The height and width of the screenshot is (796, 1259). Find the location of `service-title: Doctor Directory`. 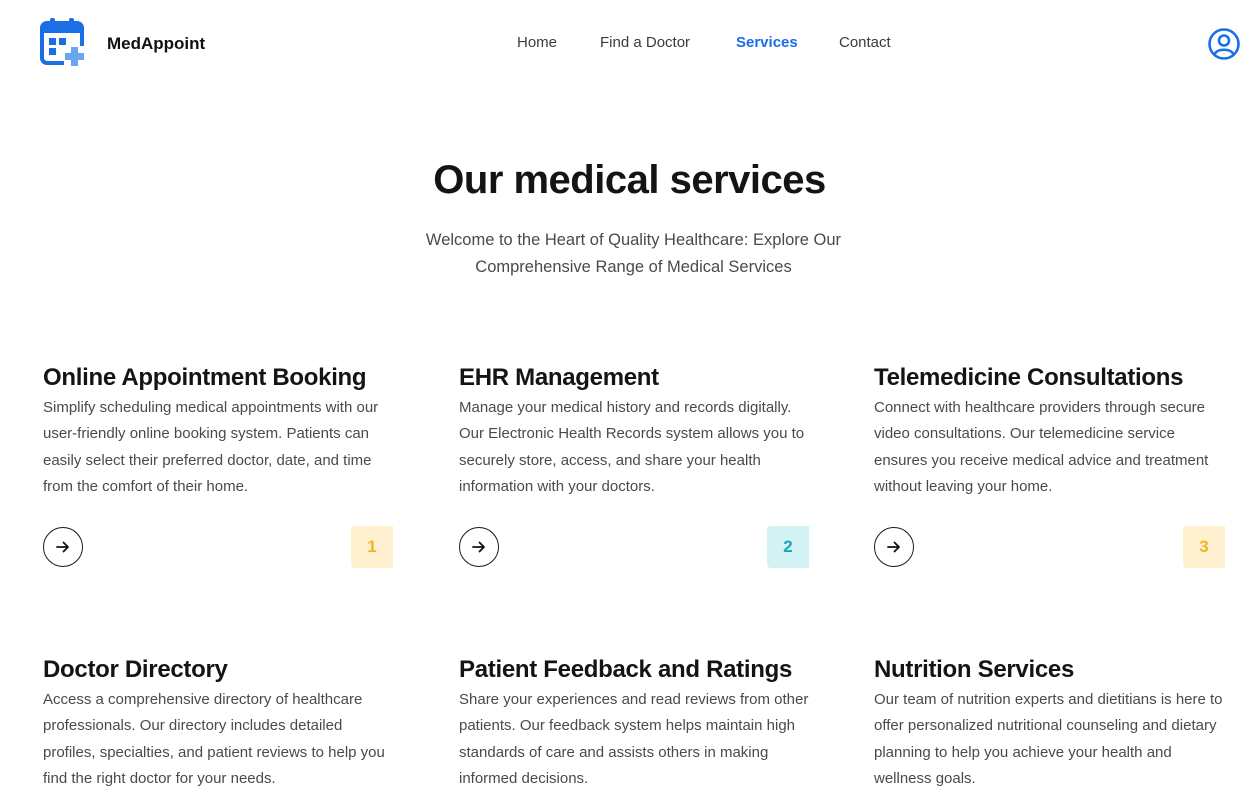

service-title: Doctor Directory is located at coordinates (135, 669).